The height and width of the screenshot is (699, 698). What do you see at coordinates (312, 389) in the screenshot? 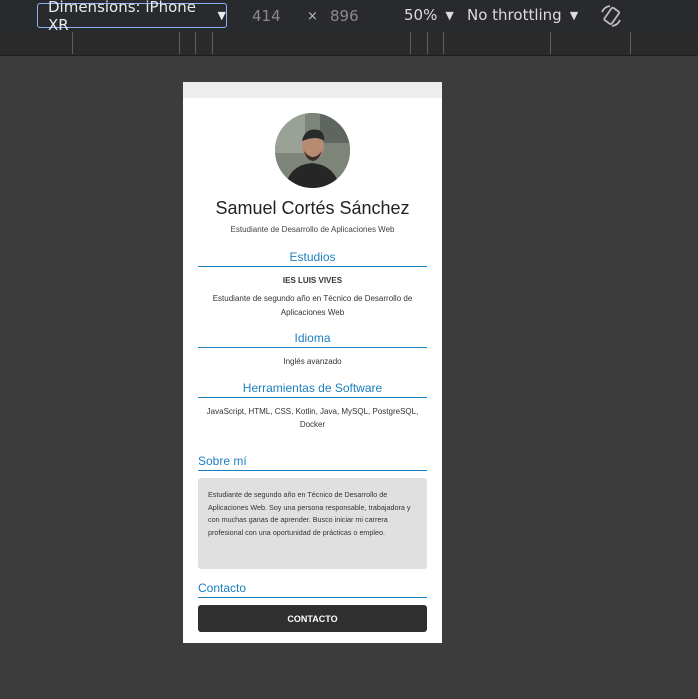
I see `section-title-tools: Herramientas de Software` at bounding box center [312, 389].